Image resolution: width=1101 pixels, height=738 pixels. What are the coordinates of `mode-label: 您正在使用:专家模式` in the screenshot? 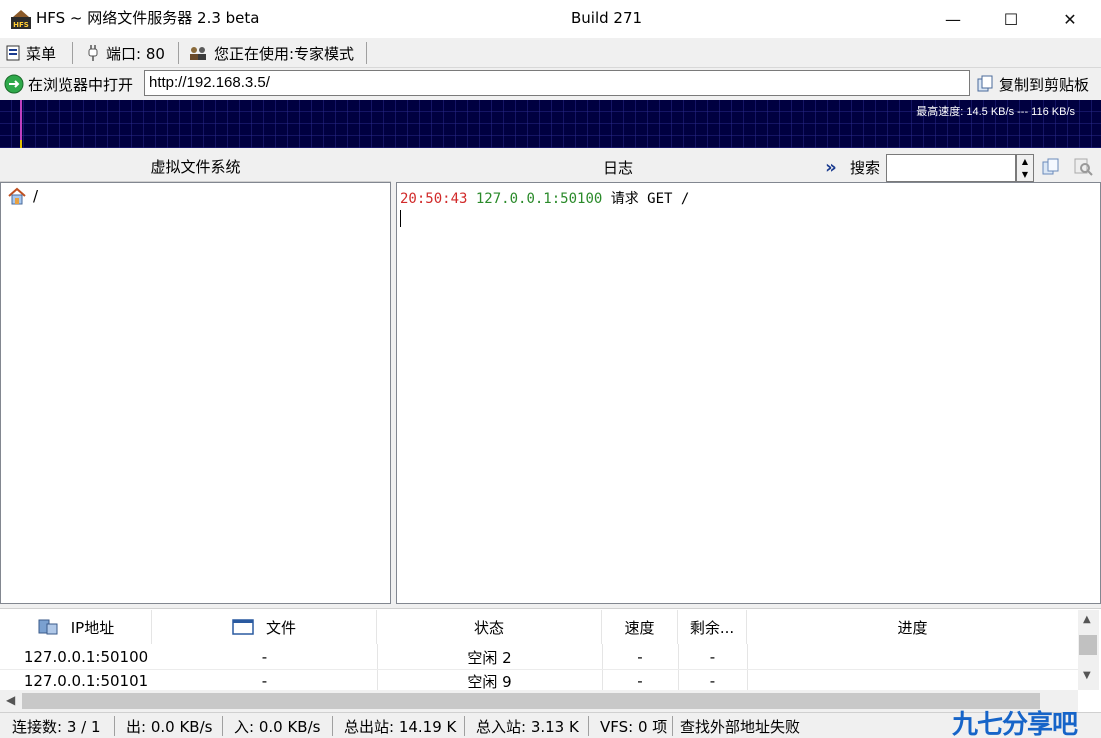 It's located at (284, 53).